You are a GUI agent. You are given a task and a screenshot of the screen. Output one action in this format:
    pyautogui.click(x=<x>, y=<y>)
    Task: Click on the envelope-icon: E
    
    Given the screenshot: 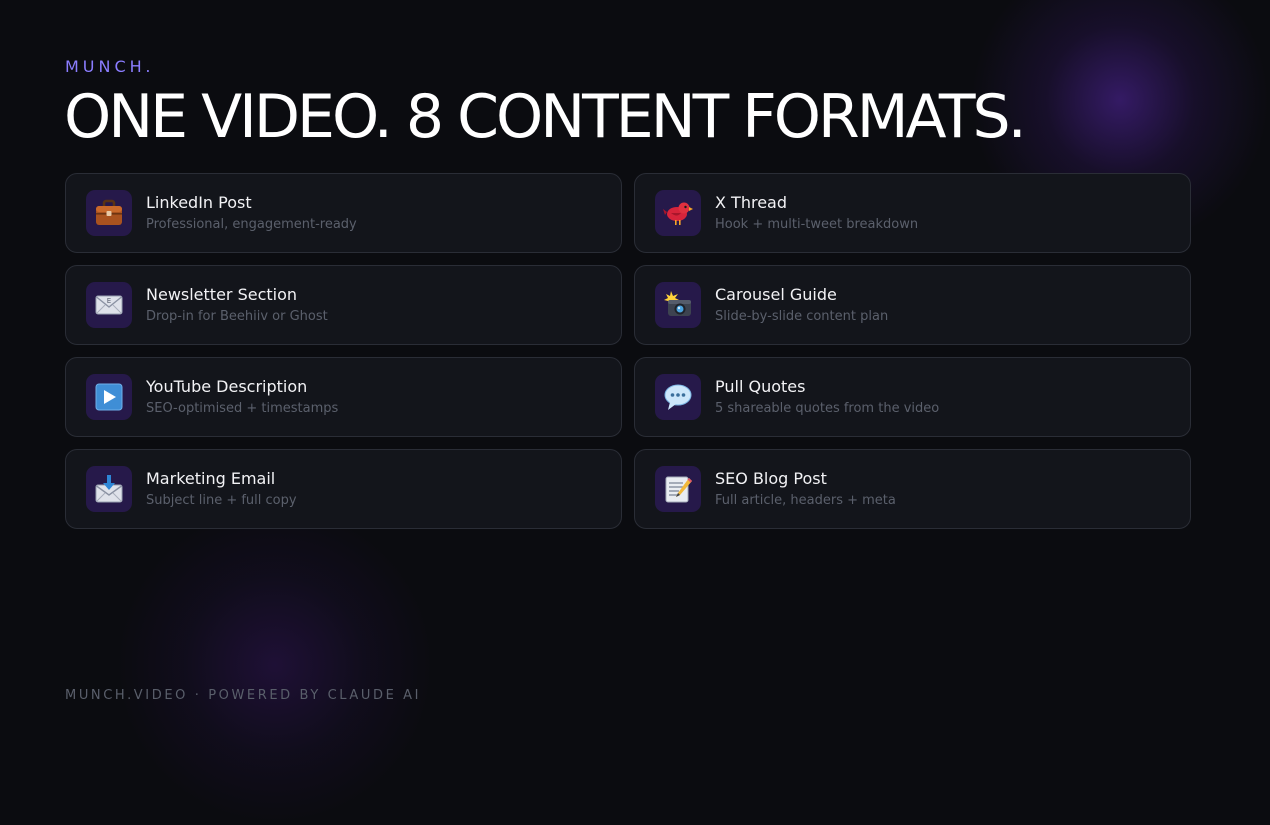 What is the action you would take?
    pyautogui.click(x=109, y=305)
    